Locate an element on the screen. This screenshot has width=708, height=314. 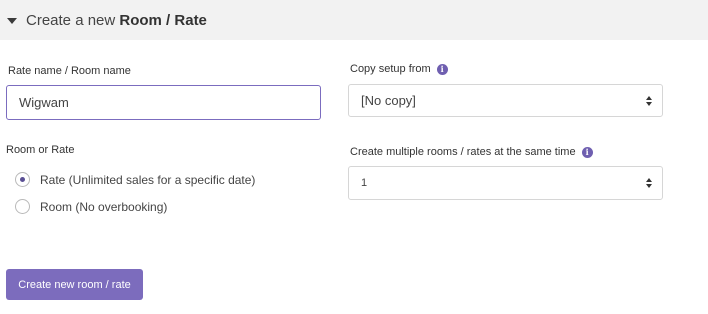
create-room-rate-button: Create new room / rate is located at coordinates (74, 284).